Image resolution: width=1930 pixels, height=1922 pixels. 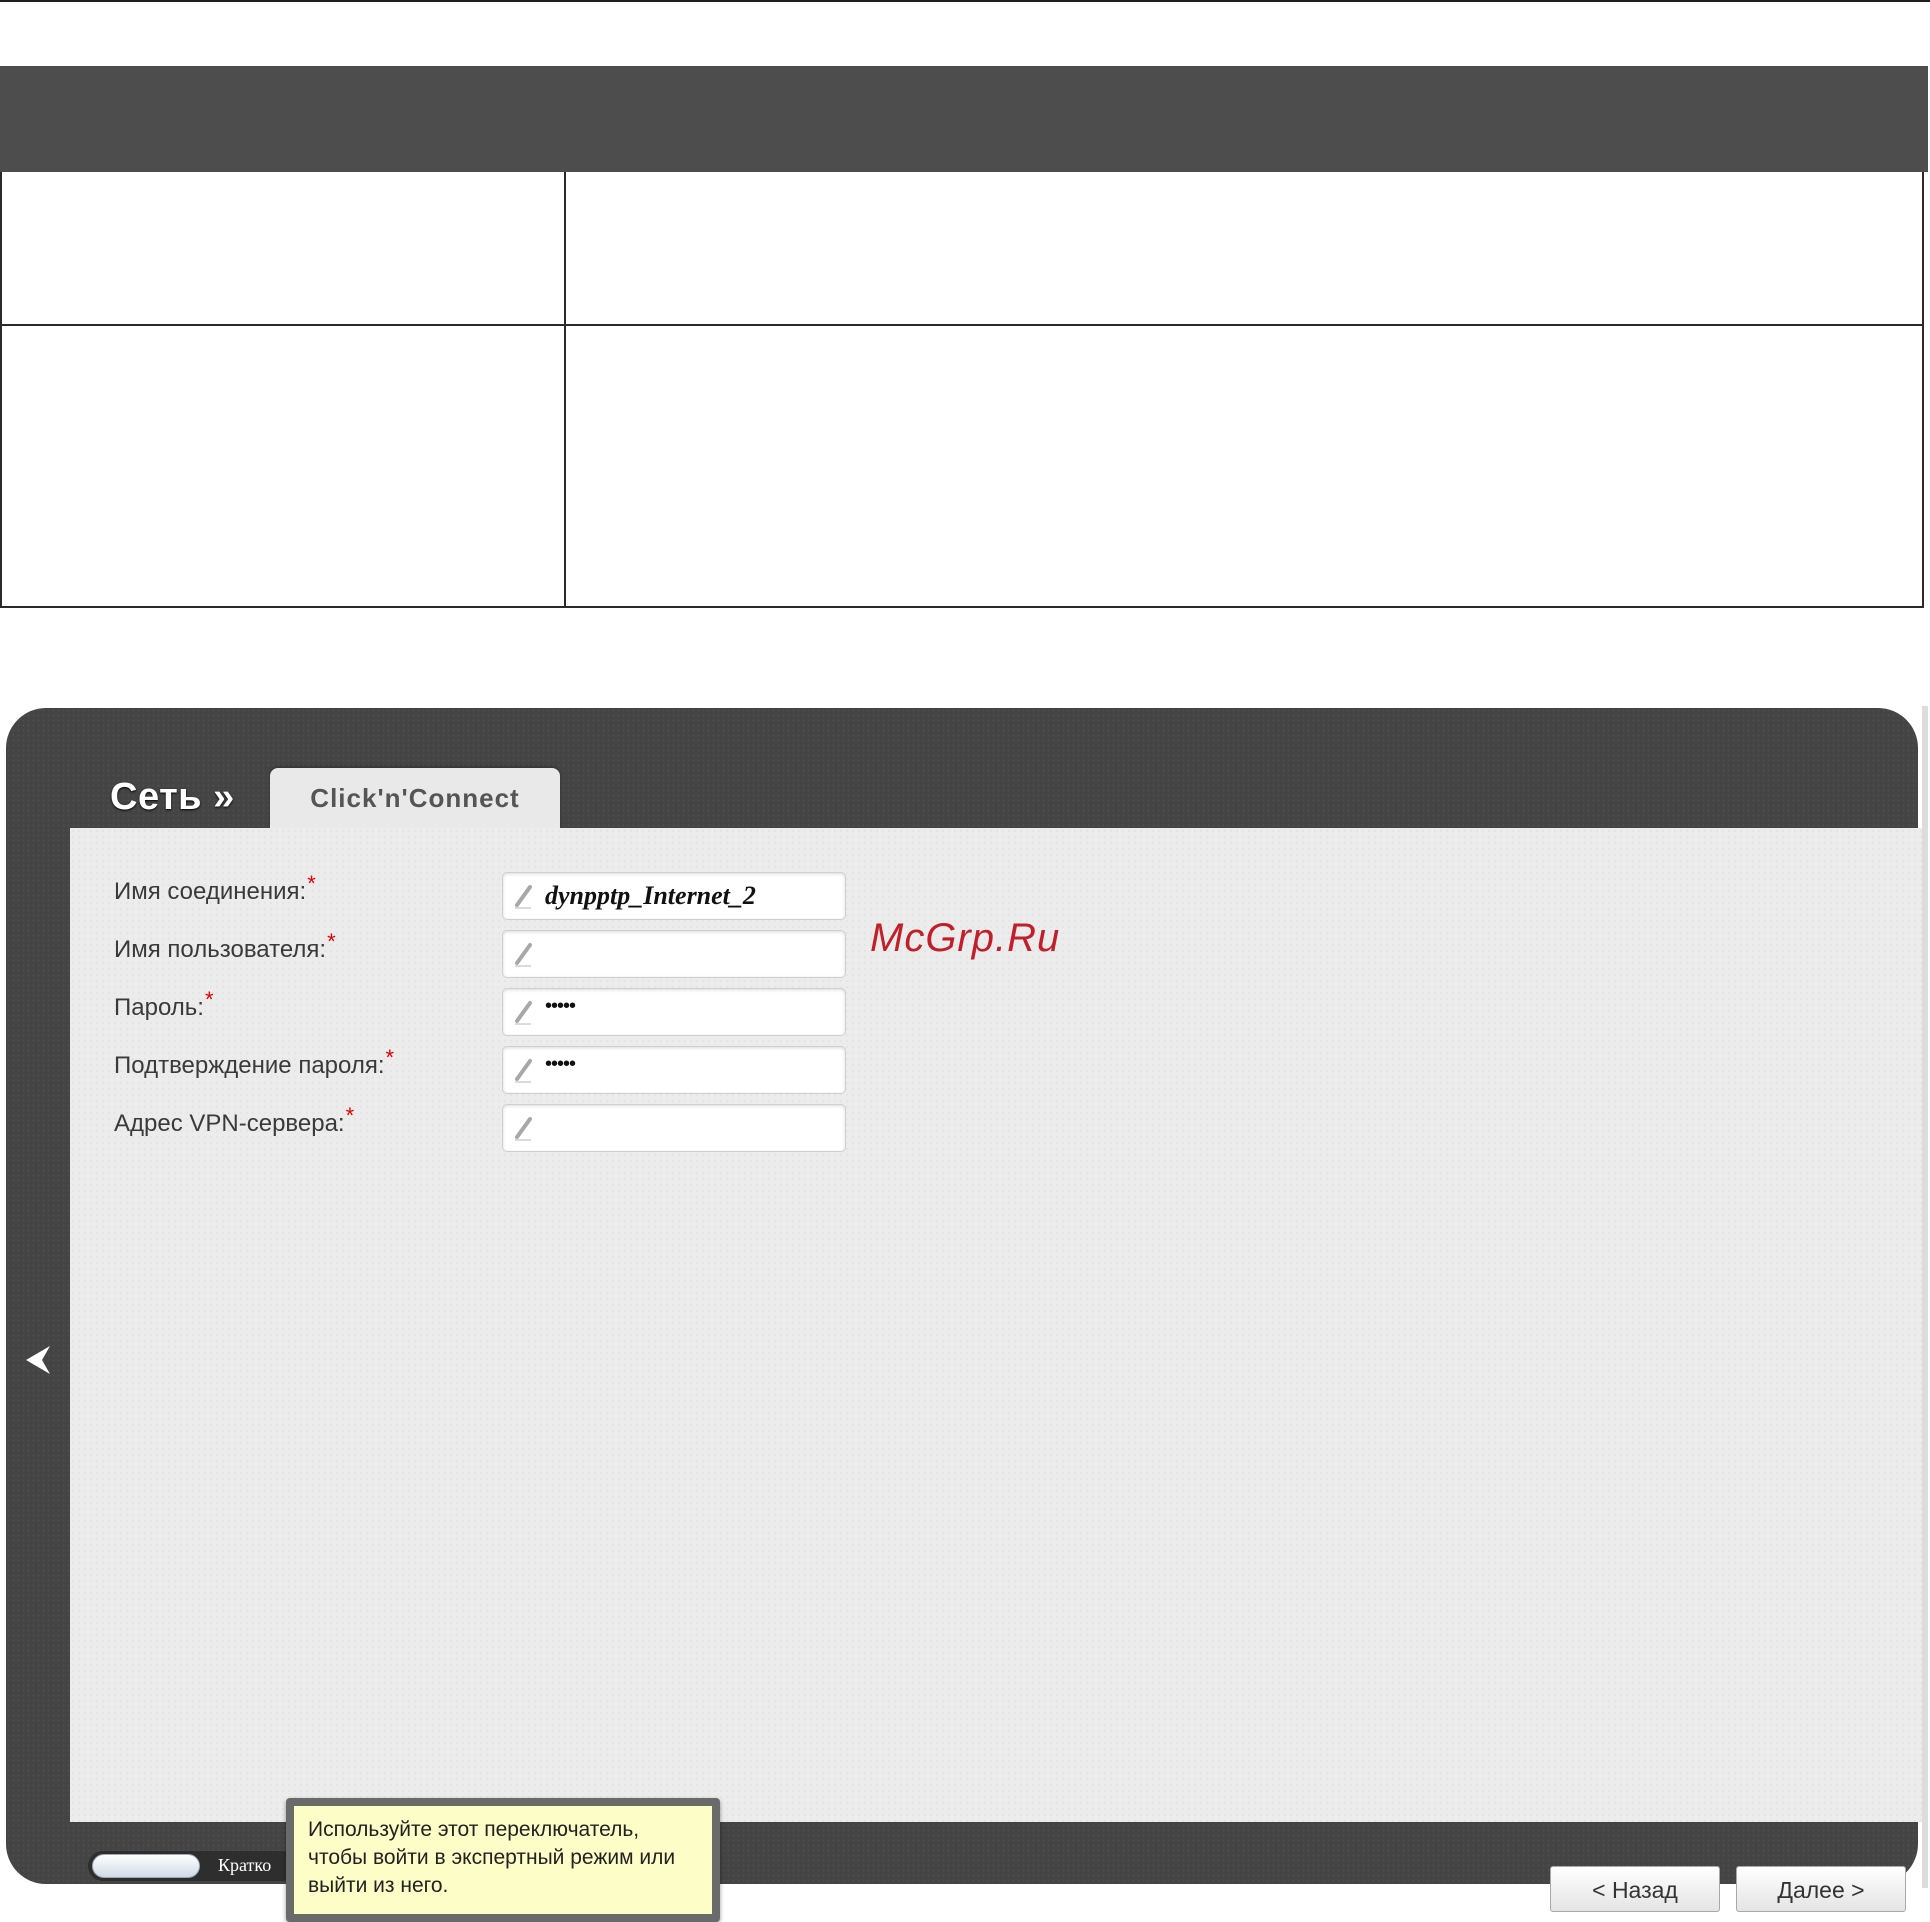 I want to click on username-label: Имя пользователя:*, so click(x=225, y=946).